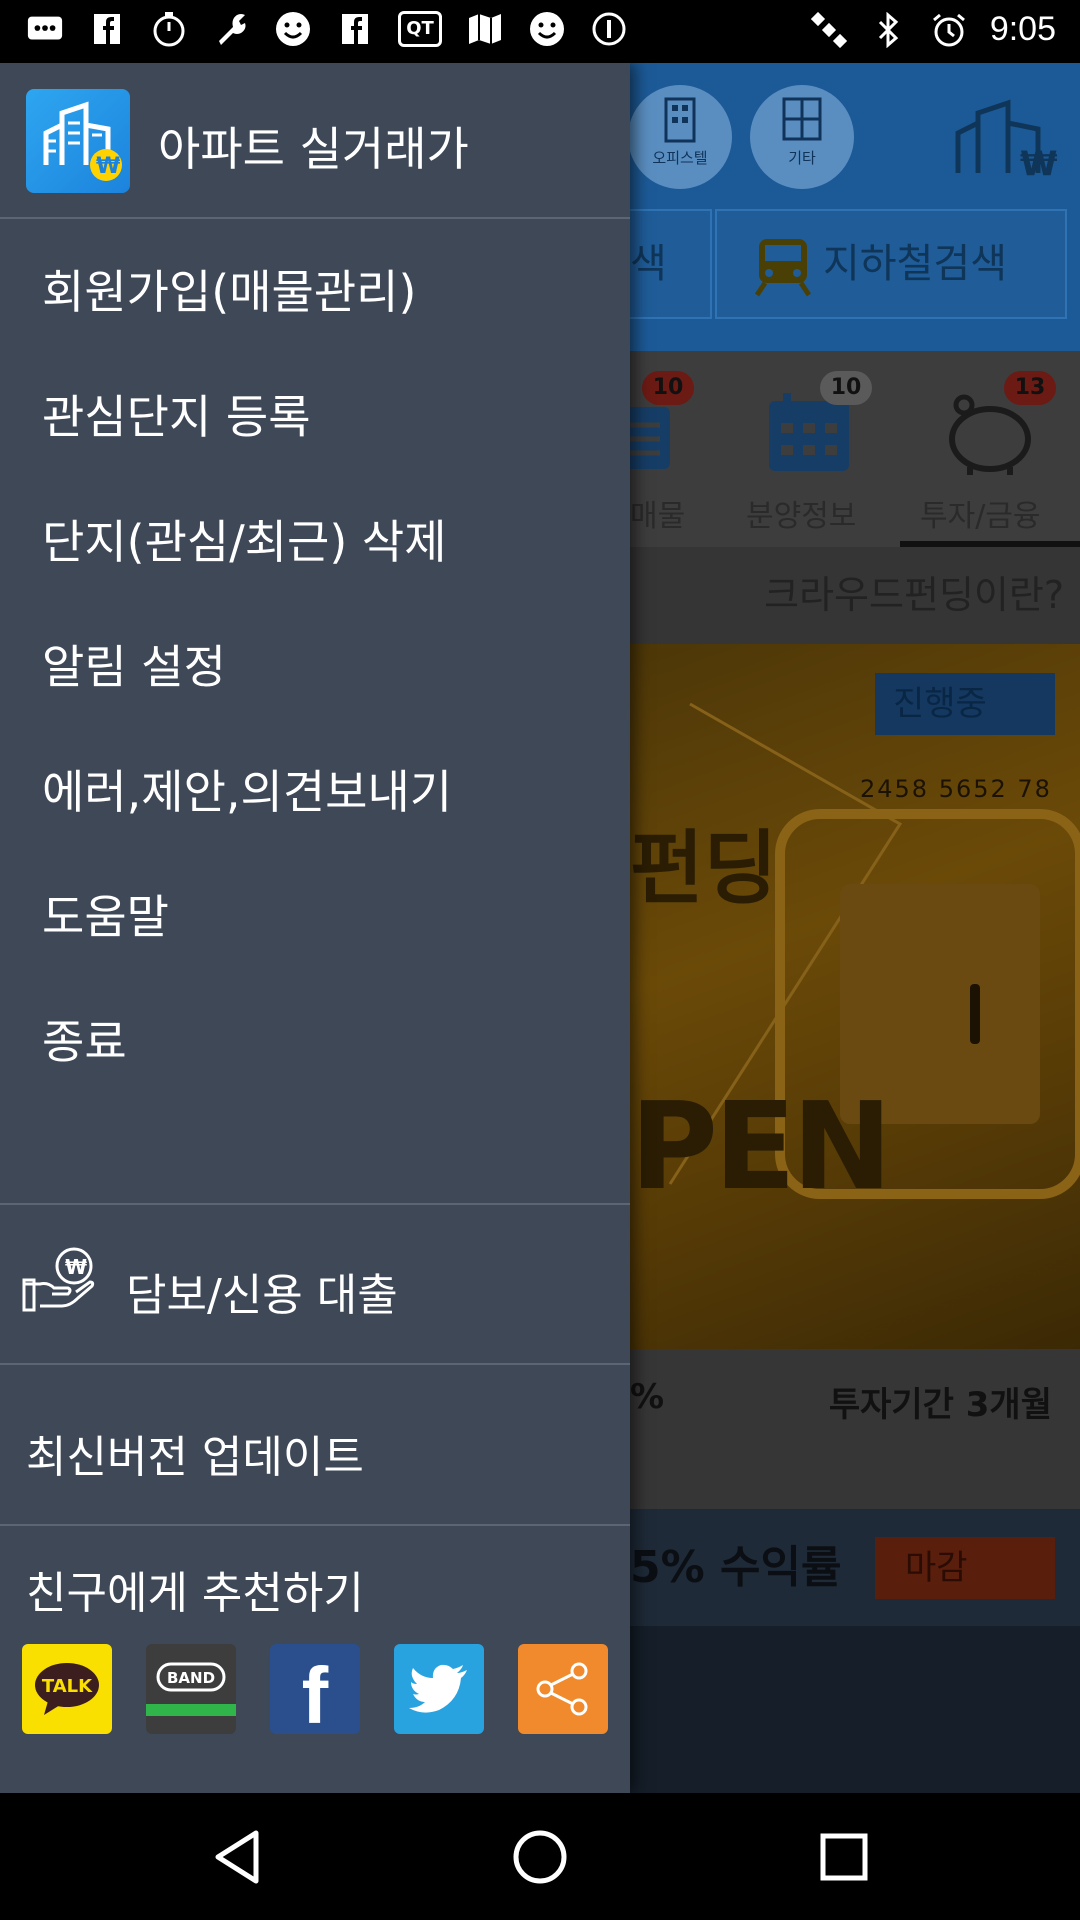 The height and width of the screenshot is (1920, 1080). What do you see at coordinates (191, 1678) in the screenshot?
I see `band-label: BAND` at bounding box center [191, 1678].